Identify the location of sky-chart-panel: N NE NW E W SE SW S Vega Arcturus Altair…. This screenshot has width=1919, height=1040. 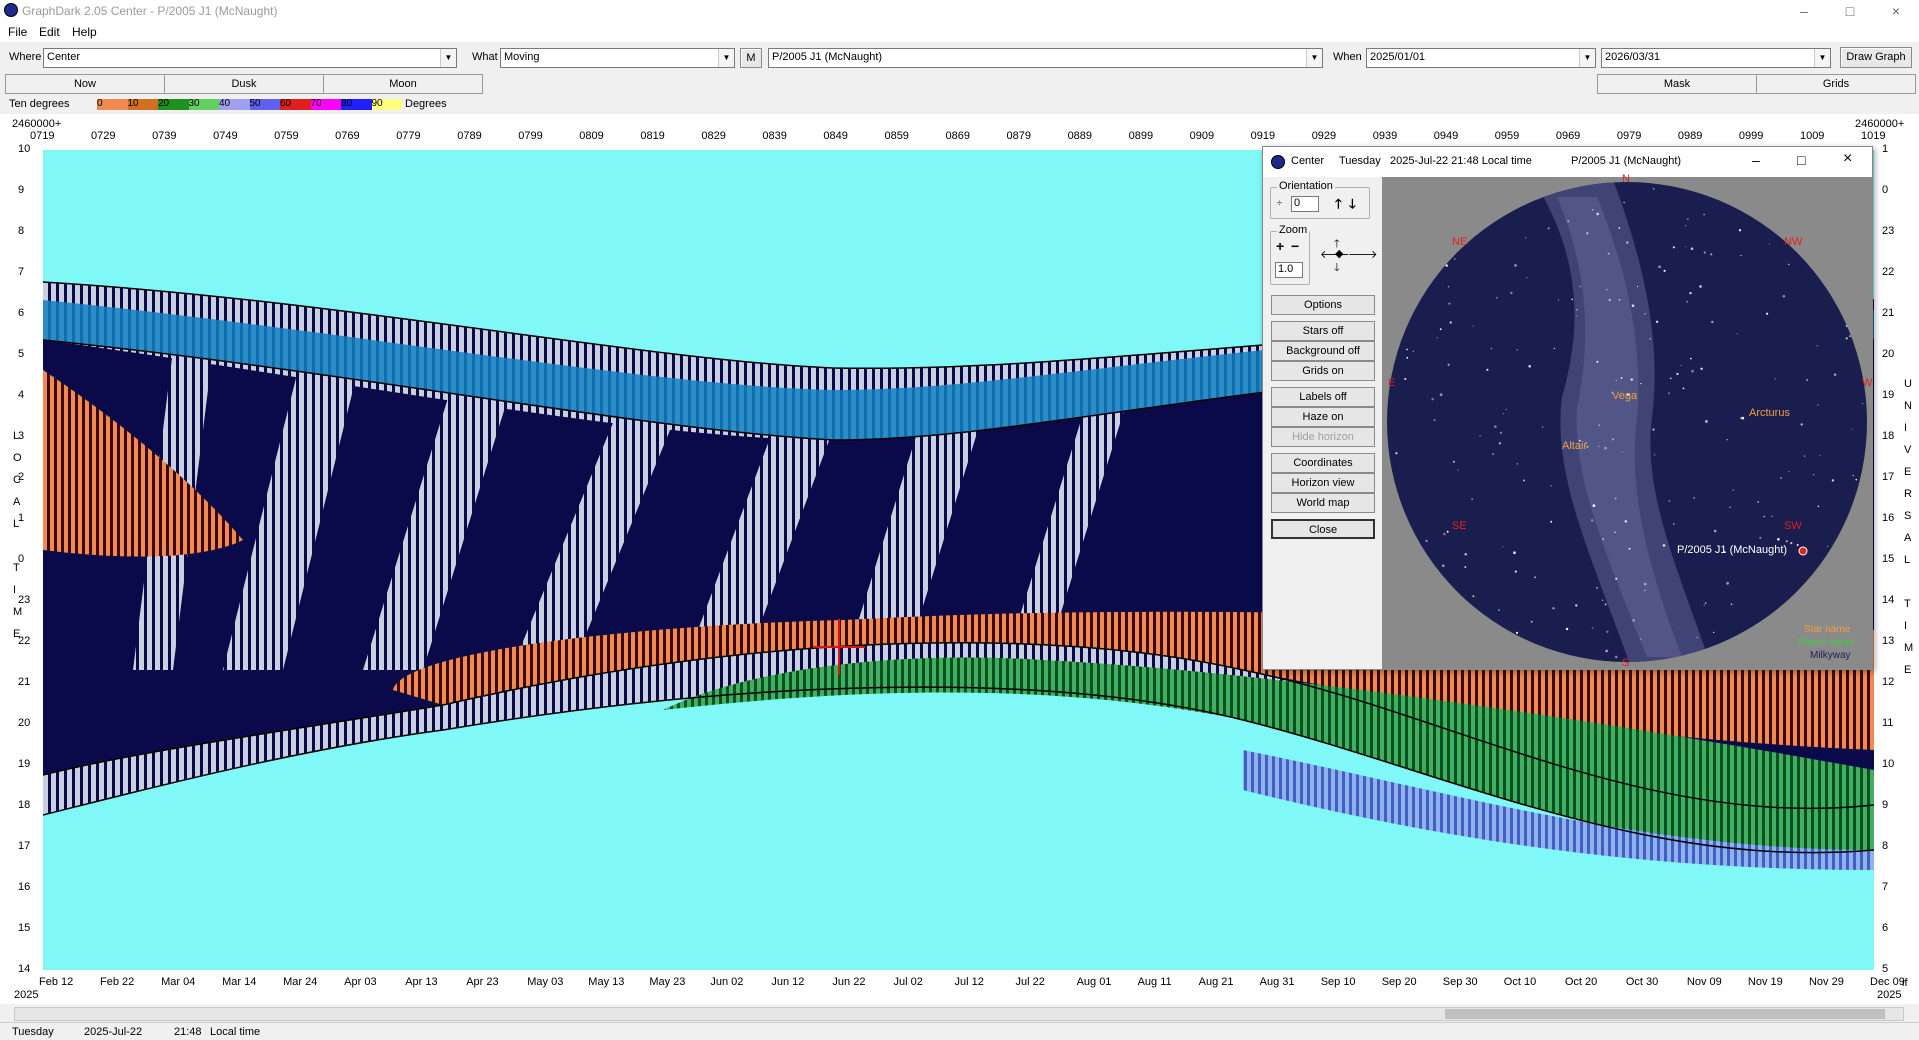
(1627, 421).